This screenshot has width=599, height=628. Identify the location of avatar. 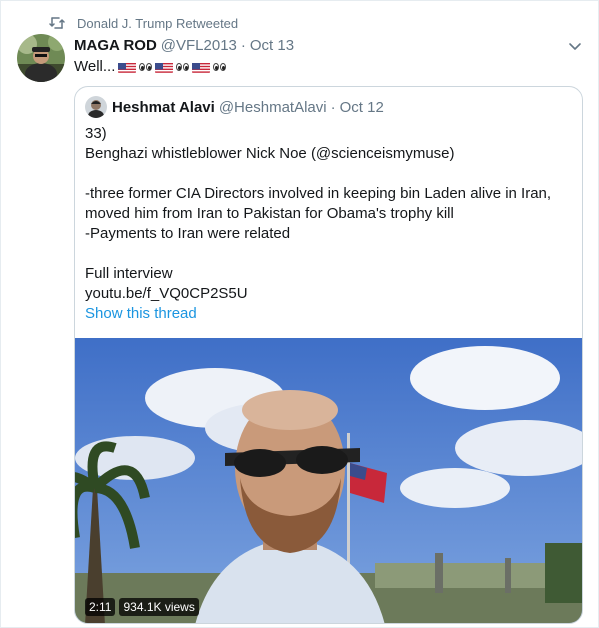
(41, 58).